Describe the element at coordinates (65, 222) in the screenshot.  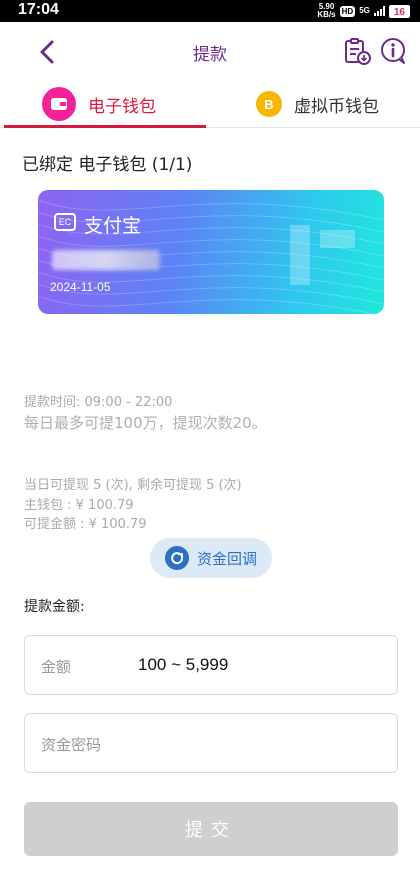
I see `ec-logo: EC` at that location.